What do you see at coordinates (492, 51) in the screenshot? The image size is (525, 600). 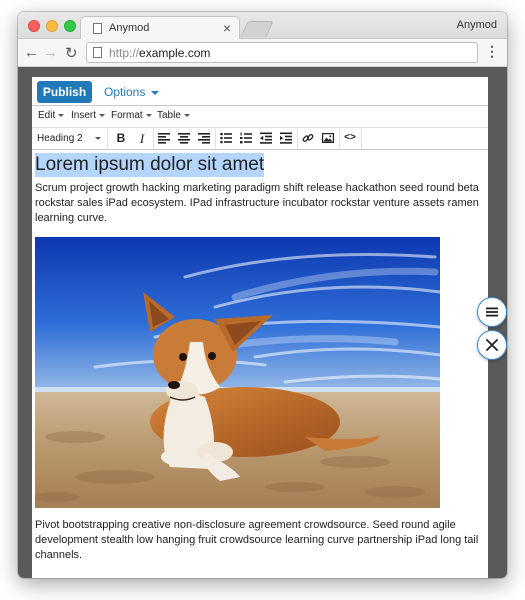 I see `browser-menu-button: ⋮` at bounding box center [492, 51].